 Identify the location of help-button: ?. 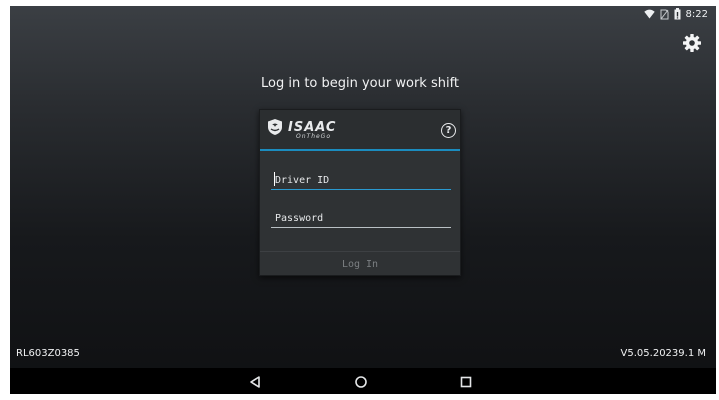
(448, 130).